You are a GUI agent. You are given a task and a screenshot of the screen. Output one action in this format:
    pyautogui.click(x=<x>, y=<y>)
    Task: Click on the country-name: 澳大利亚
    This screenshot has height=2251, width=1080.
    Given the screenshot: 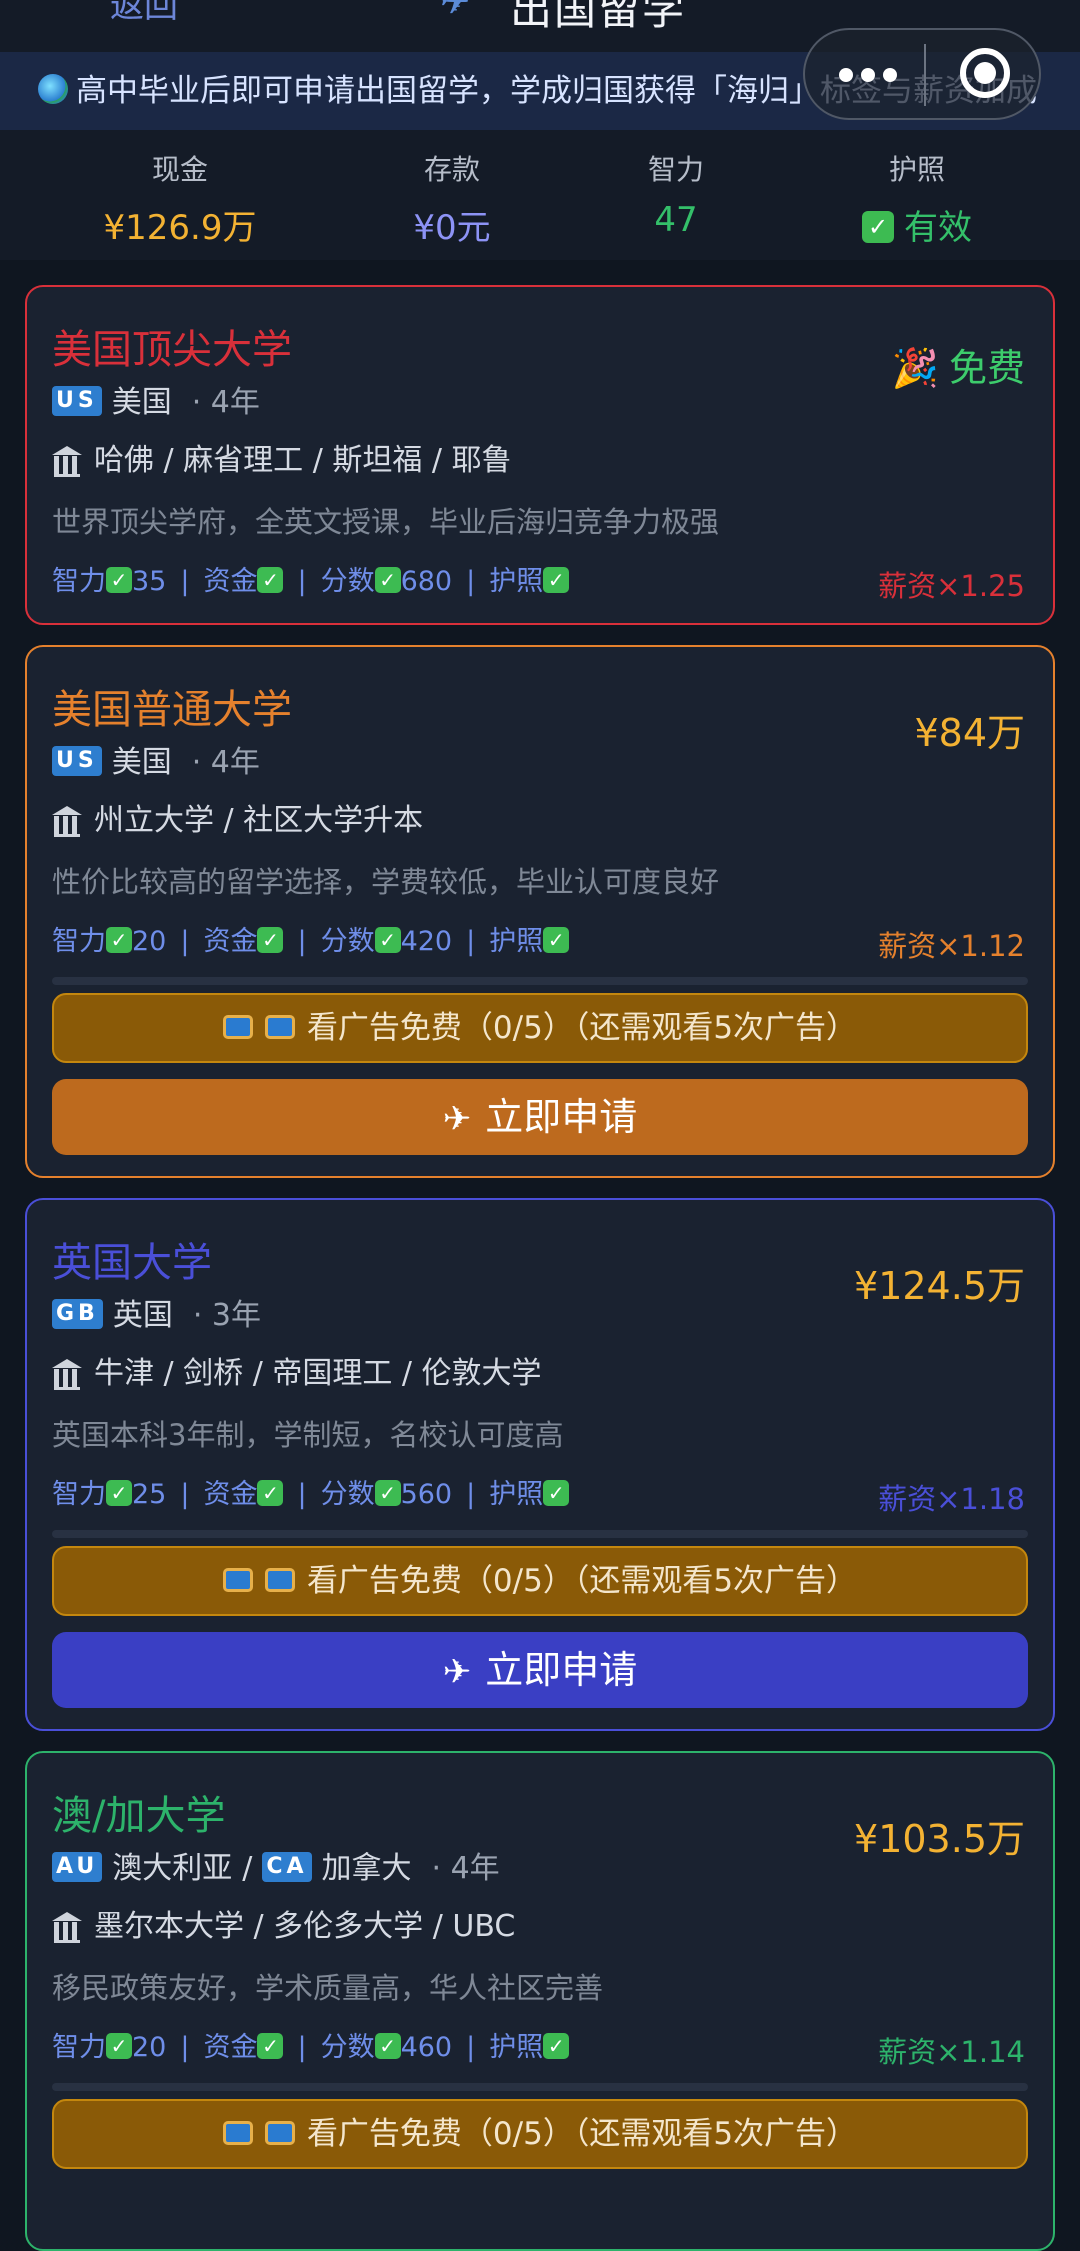 What is the action you would take?
    pyautogui.click(x=172, y=1868)
    